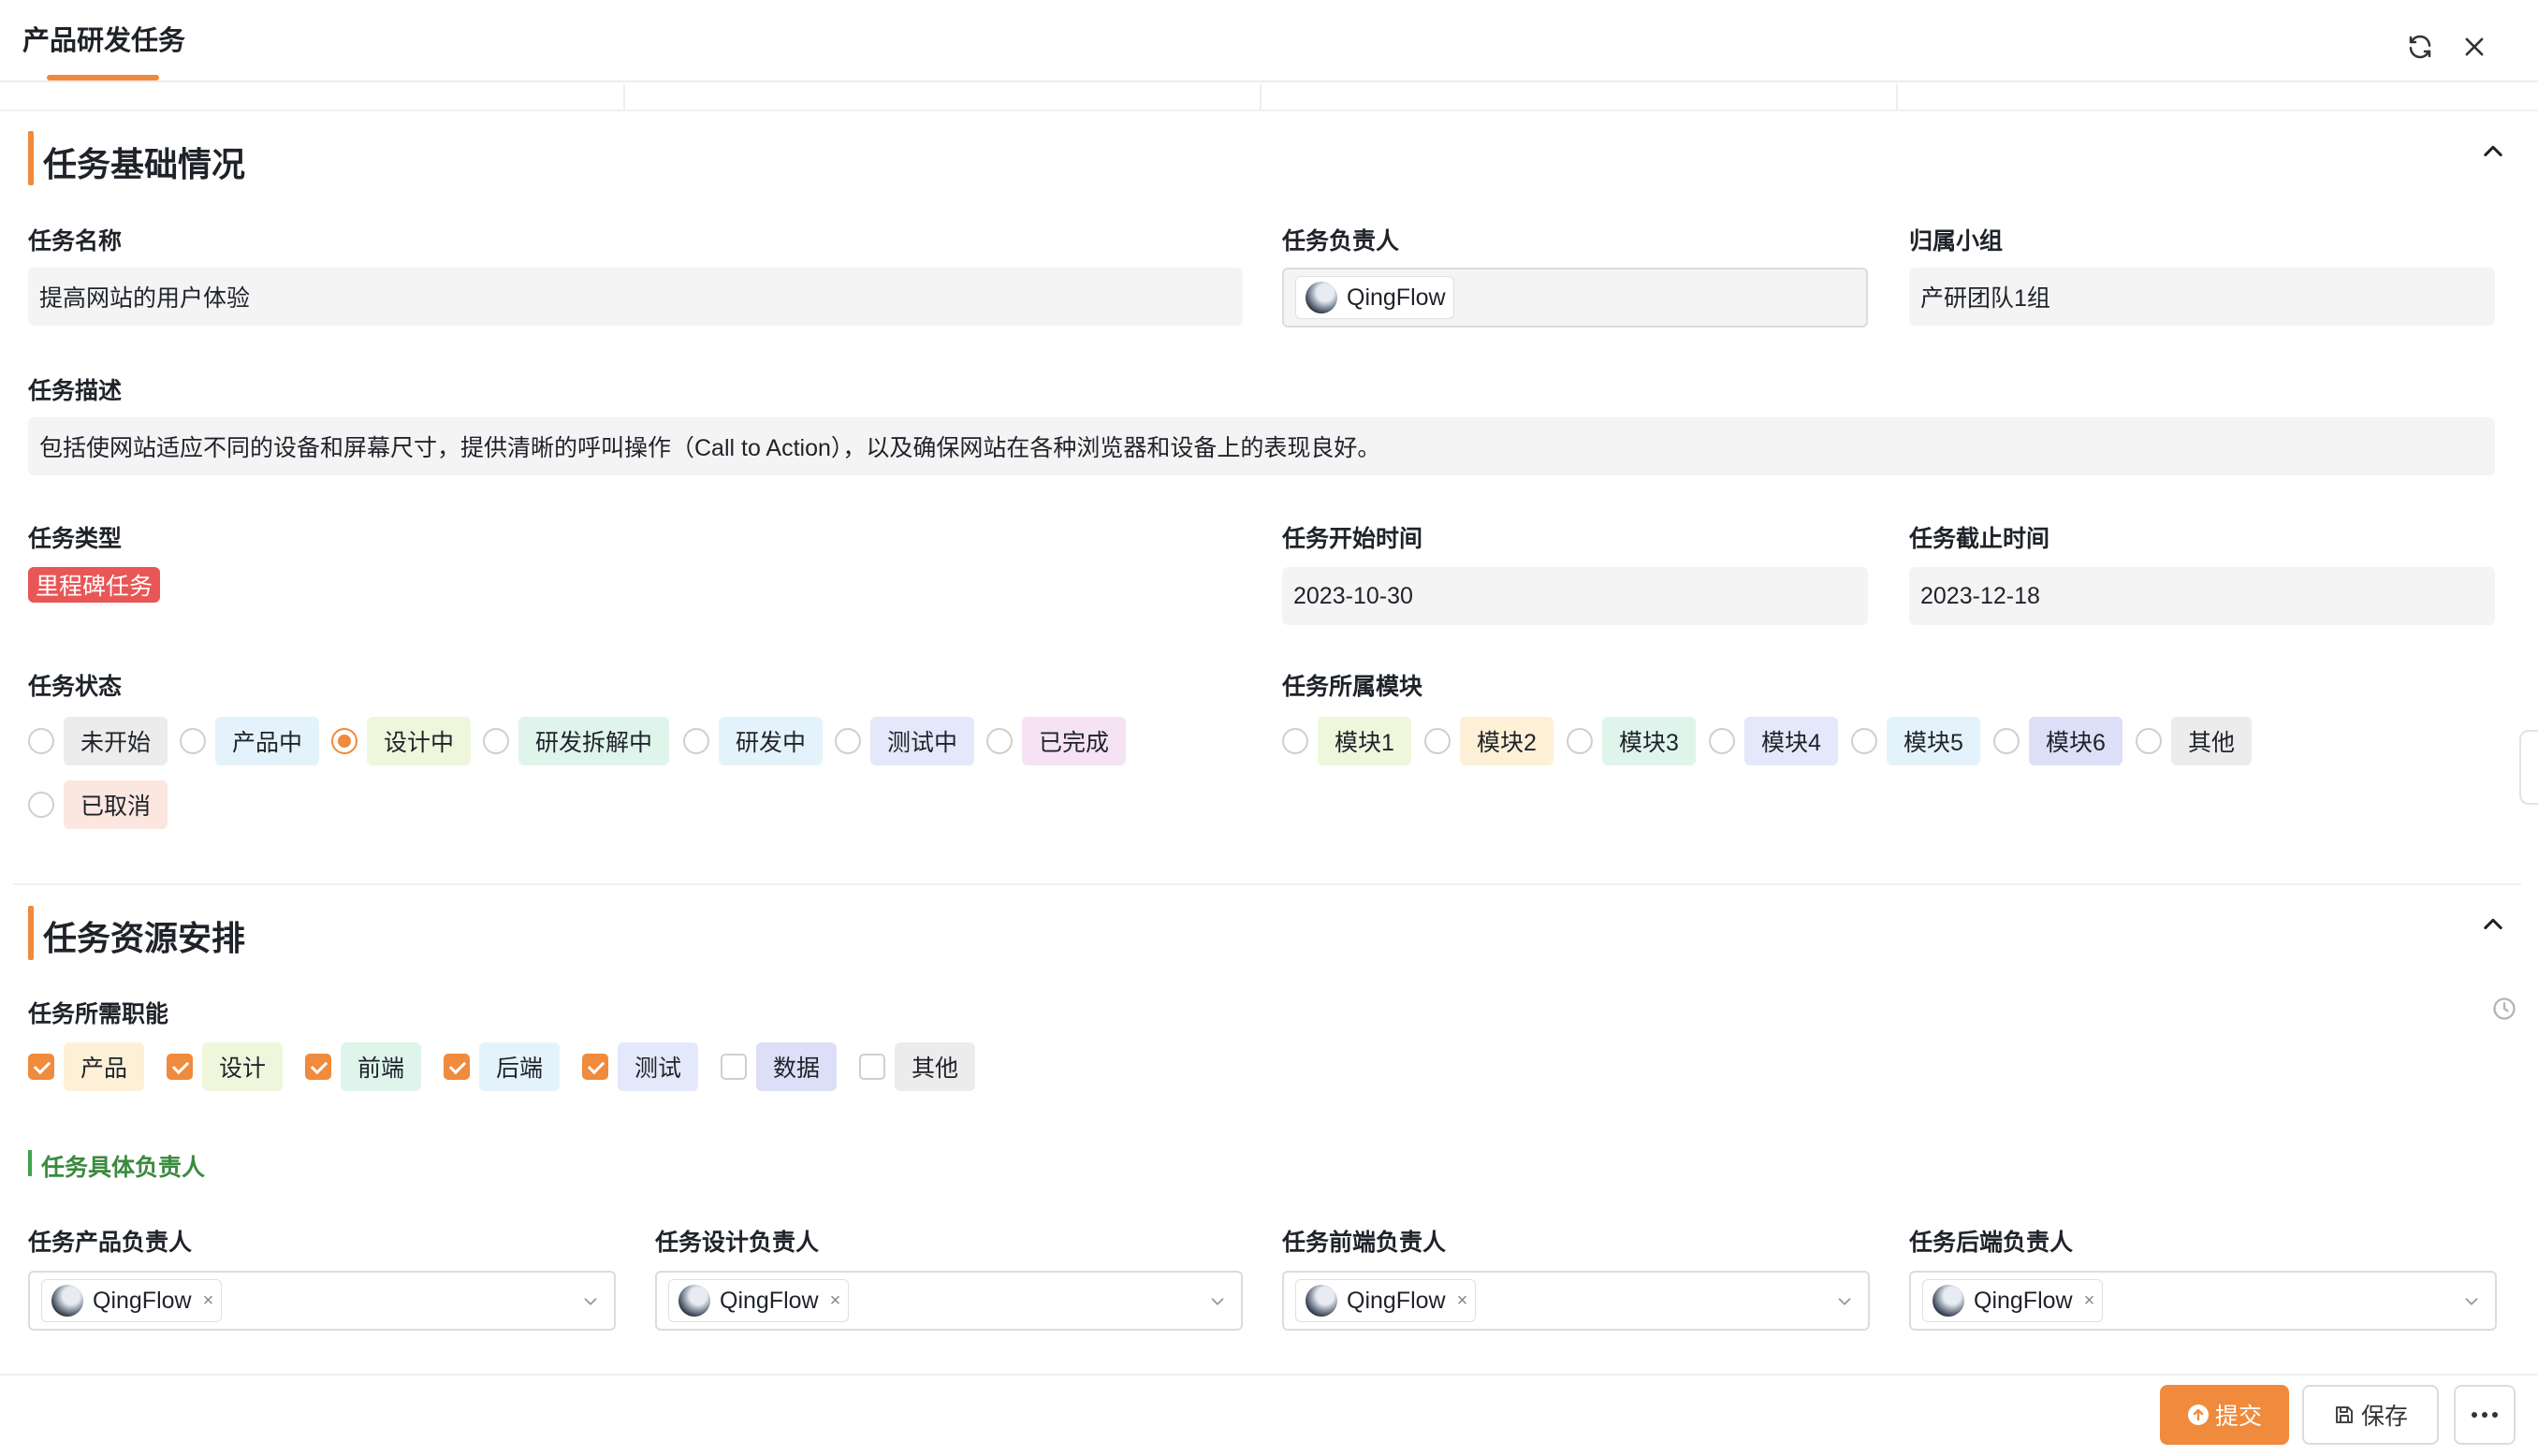 Image resolution: width=2538 pixels, height=1456 pixels. I want to click on side-panel-toggle, so click(2528, 767).